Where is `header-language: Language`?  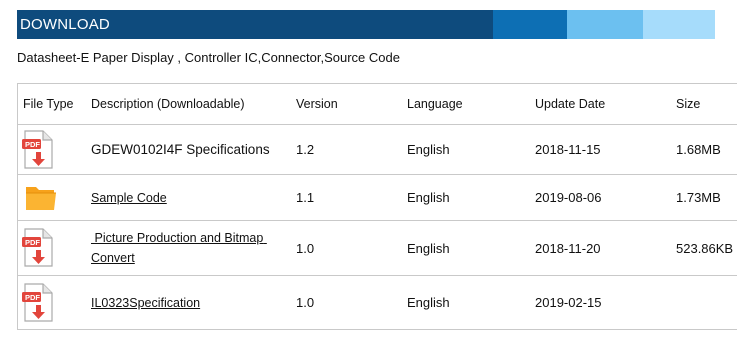
header-language: Language is located at coordinates (435, 104).